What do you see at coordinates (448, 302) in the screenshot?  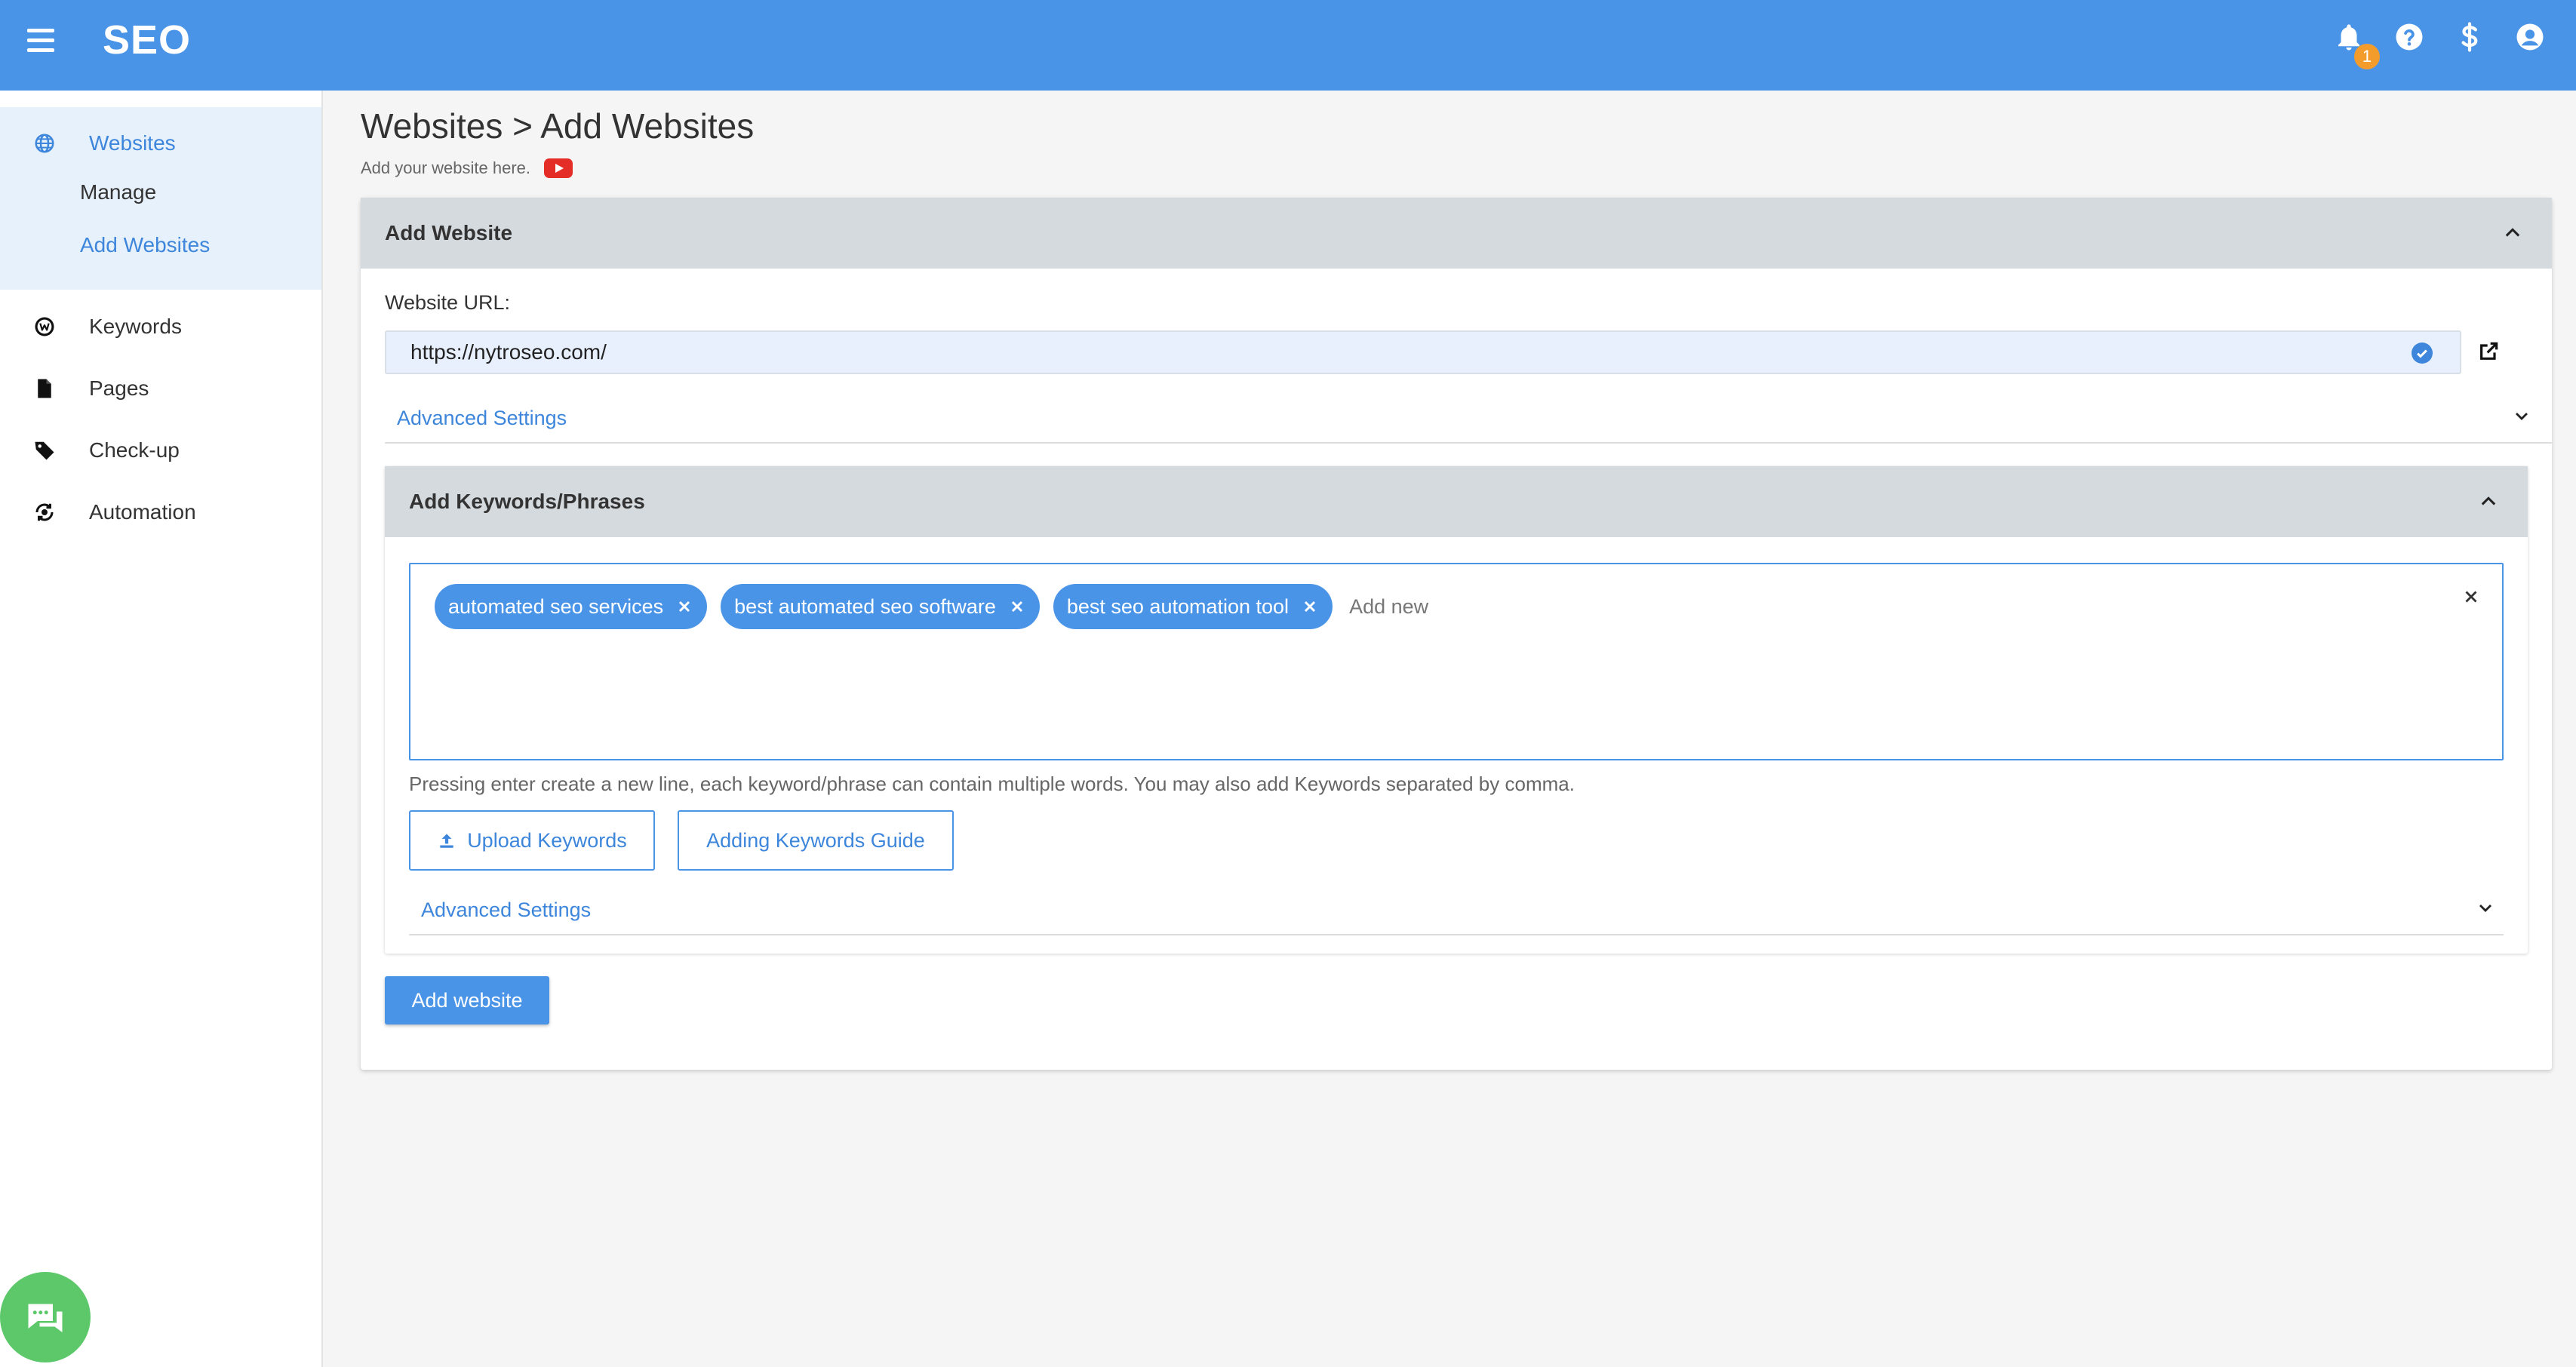 I see `url-label: Website URL:` at bounding box center [448, 302].